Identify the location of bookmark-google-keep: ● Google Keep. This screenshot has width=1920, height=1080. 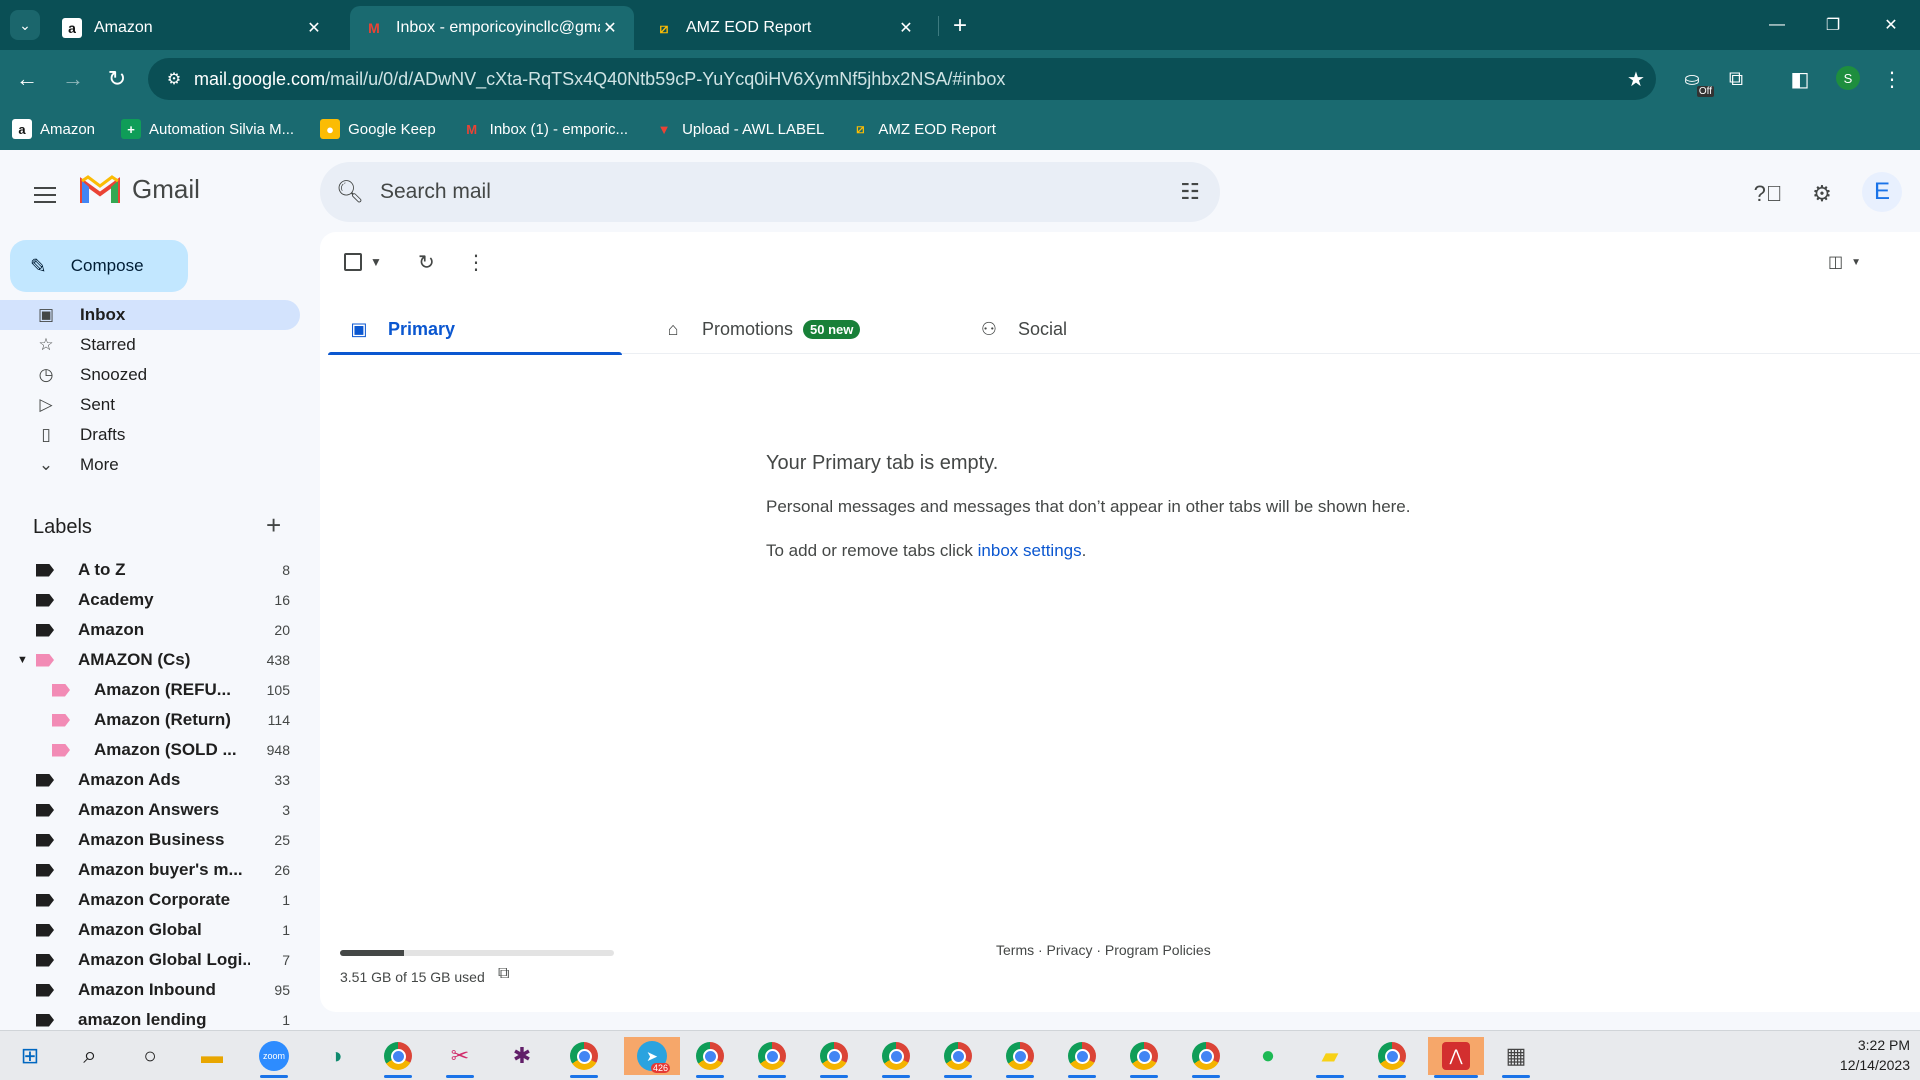
(378, 129).